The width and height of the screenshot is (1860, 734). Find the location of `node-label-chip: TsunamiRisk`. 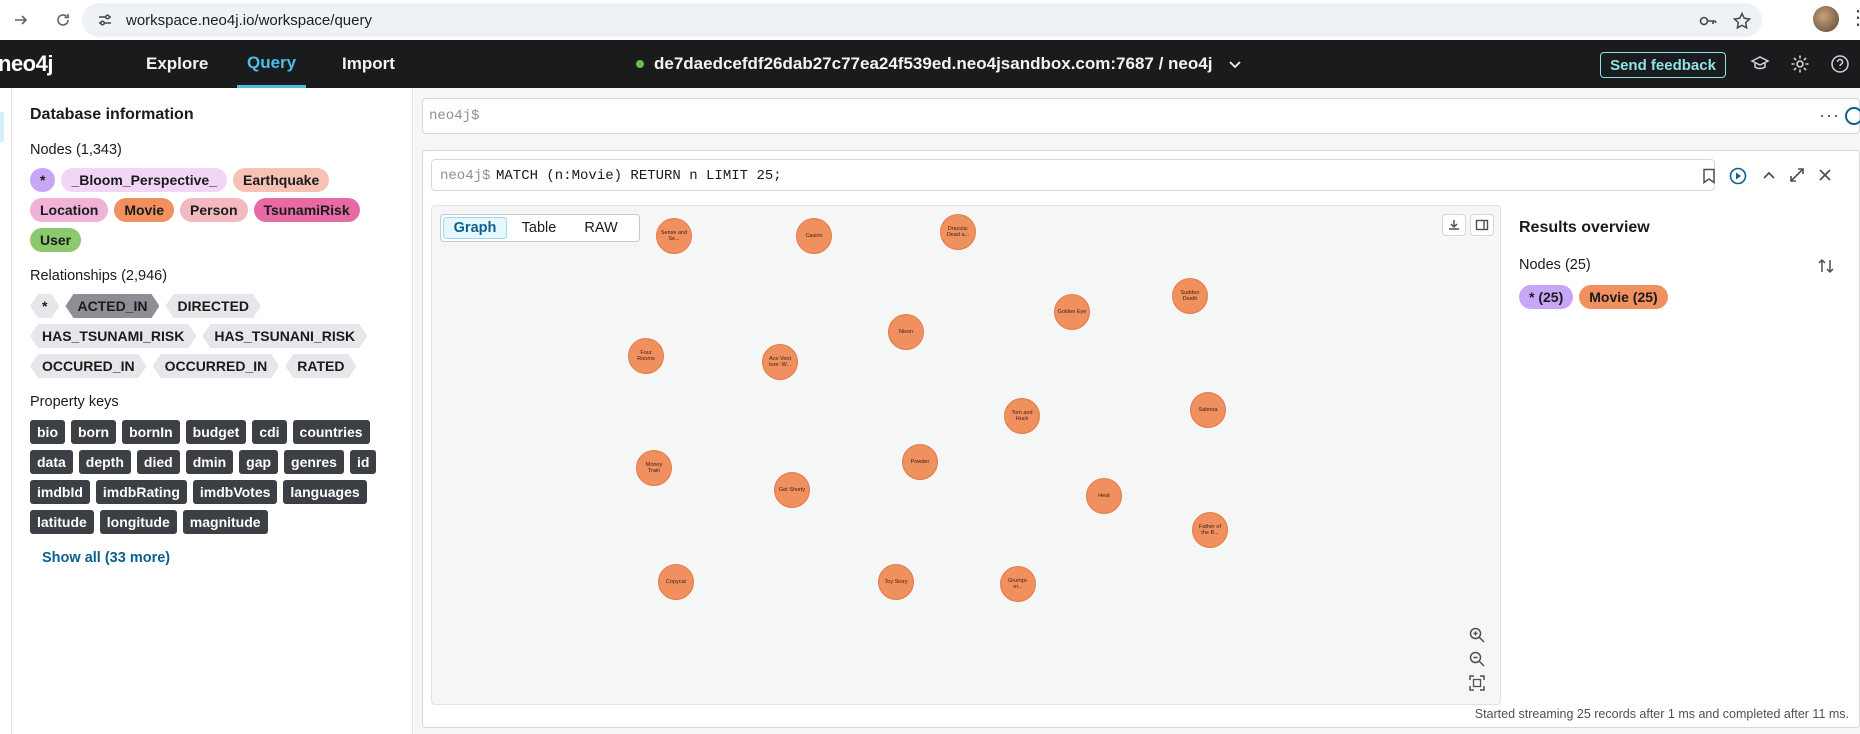

node-label-chip: TsunamiRisk is located at coordinates (306, 210).